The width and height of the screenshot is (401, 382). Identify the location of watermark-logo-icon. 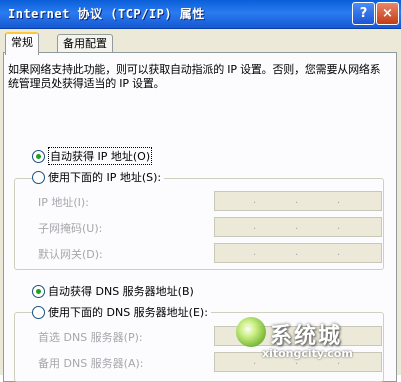
(251, 332).